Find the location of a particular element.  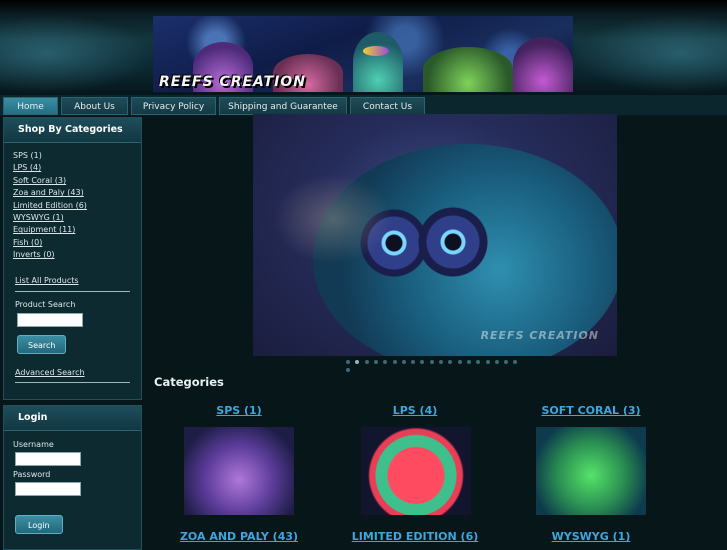

banner-coral-lime is located at coordinates (468, 69).